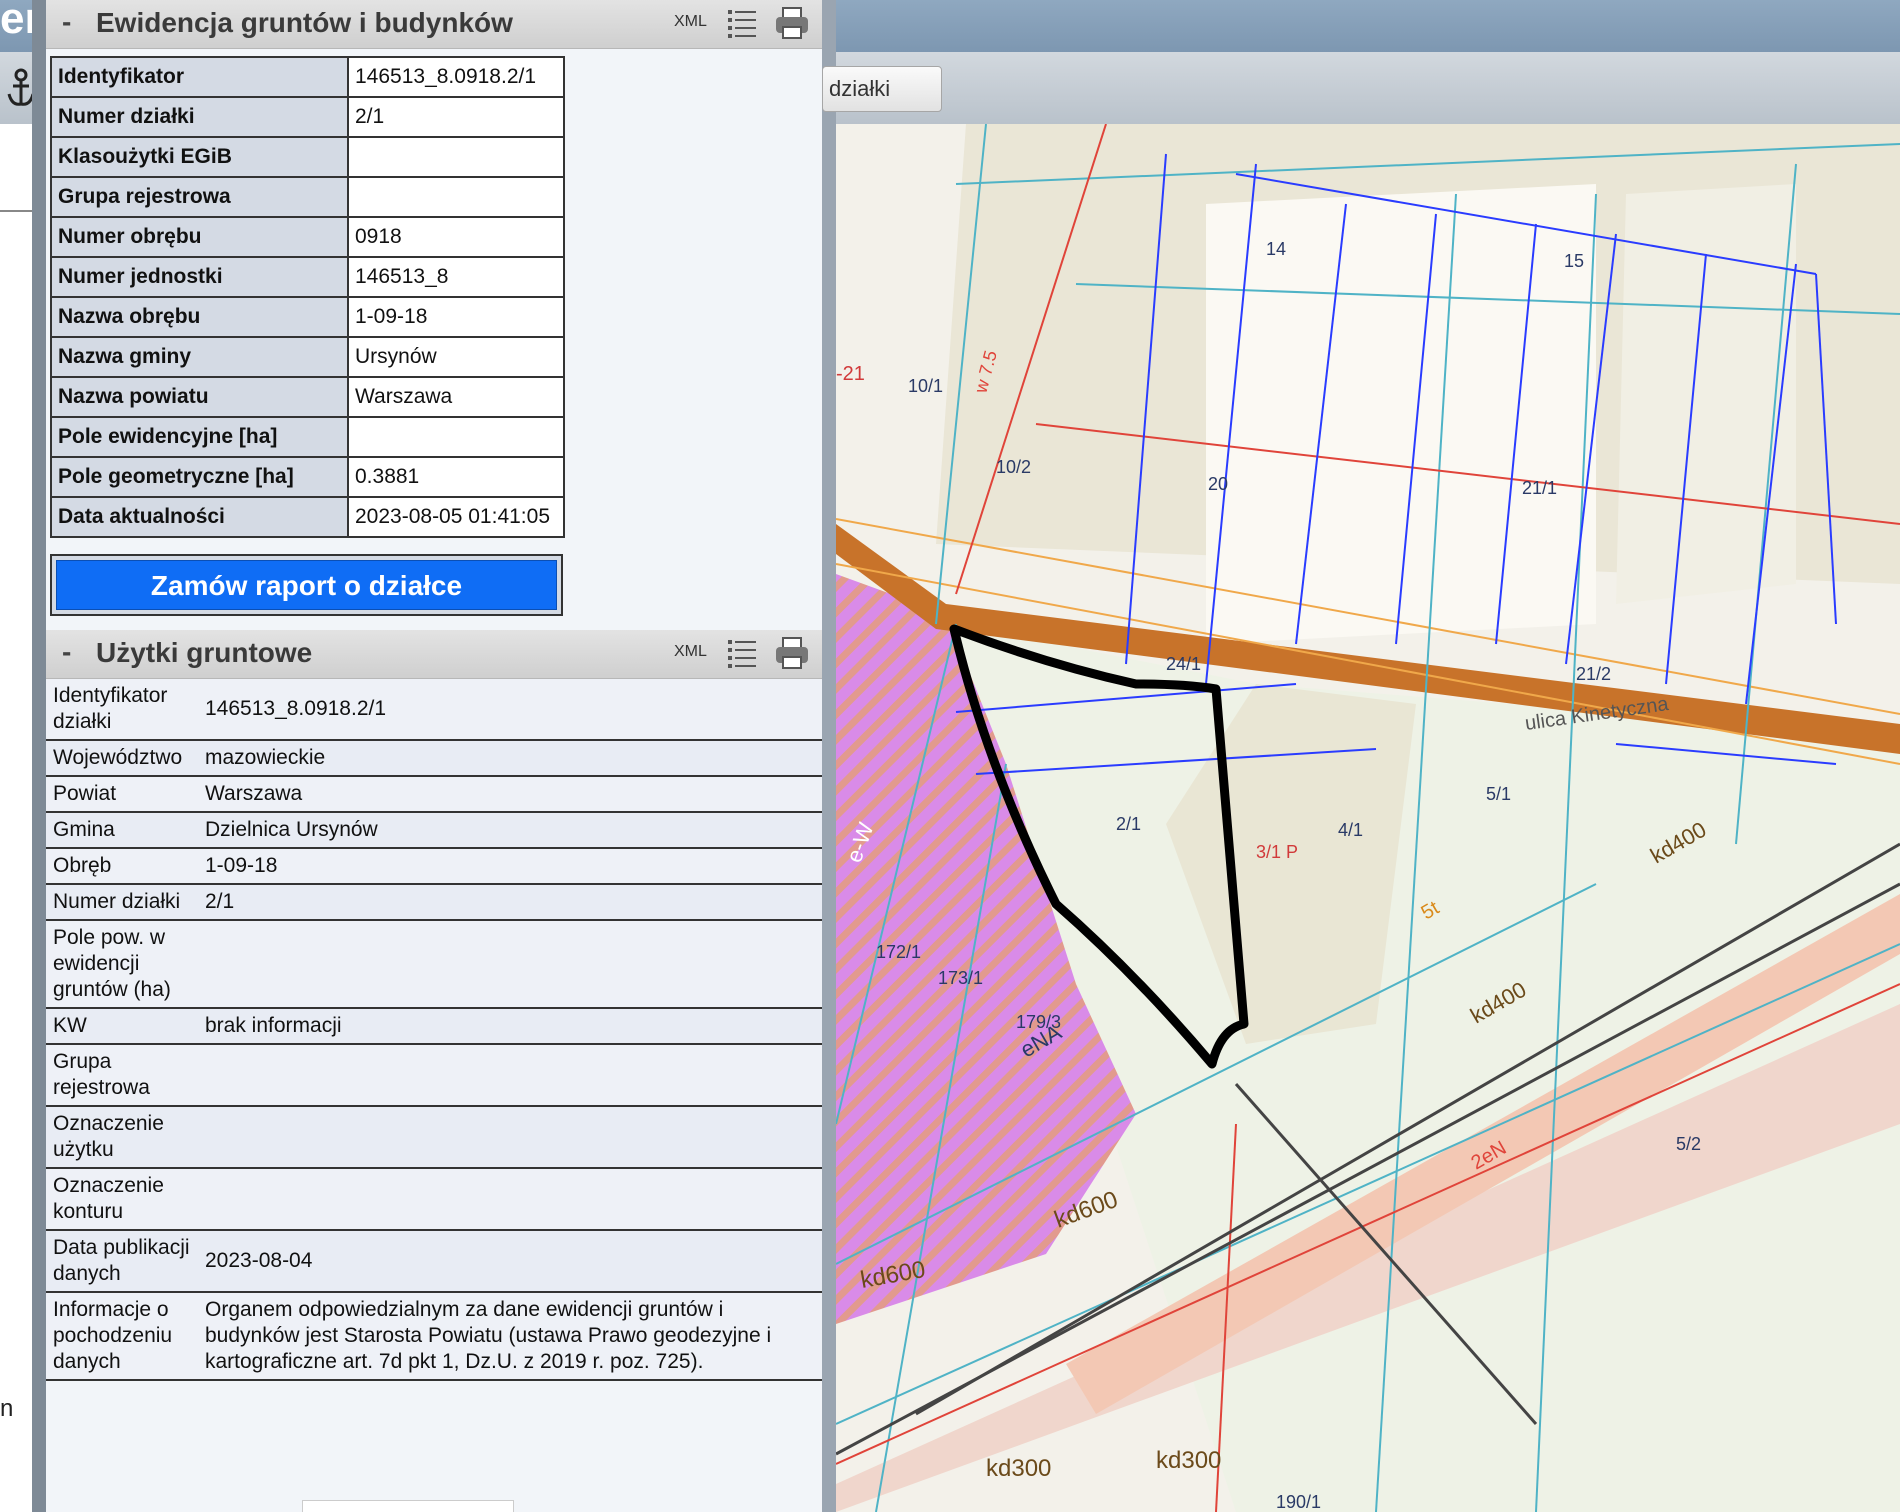 The width and height of the screenshot is (1900, 1512). What do you see at coordinates (199, 357) in the screenshot?
I see `egib-row-label: Nazwa gminy` at bounding box center [199, 357].